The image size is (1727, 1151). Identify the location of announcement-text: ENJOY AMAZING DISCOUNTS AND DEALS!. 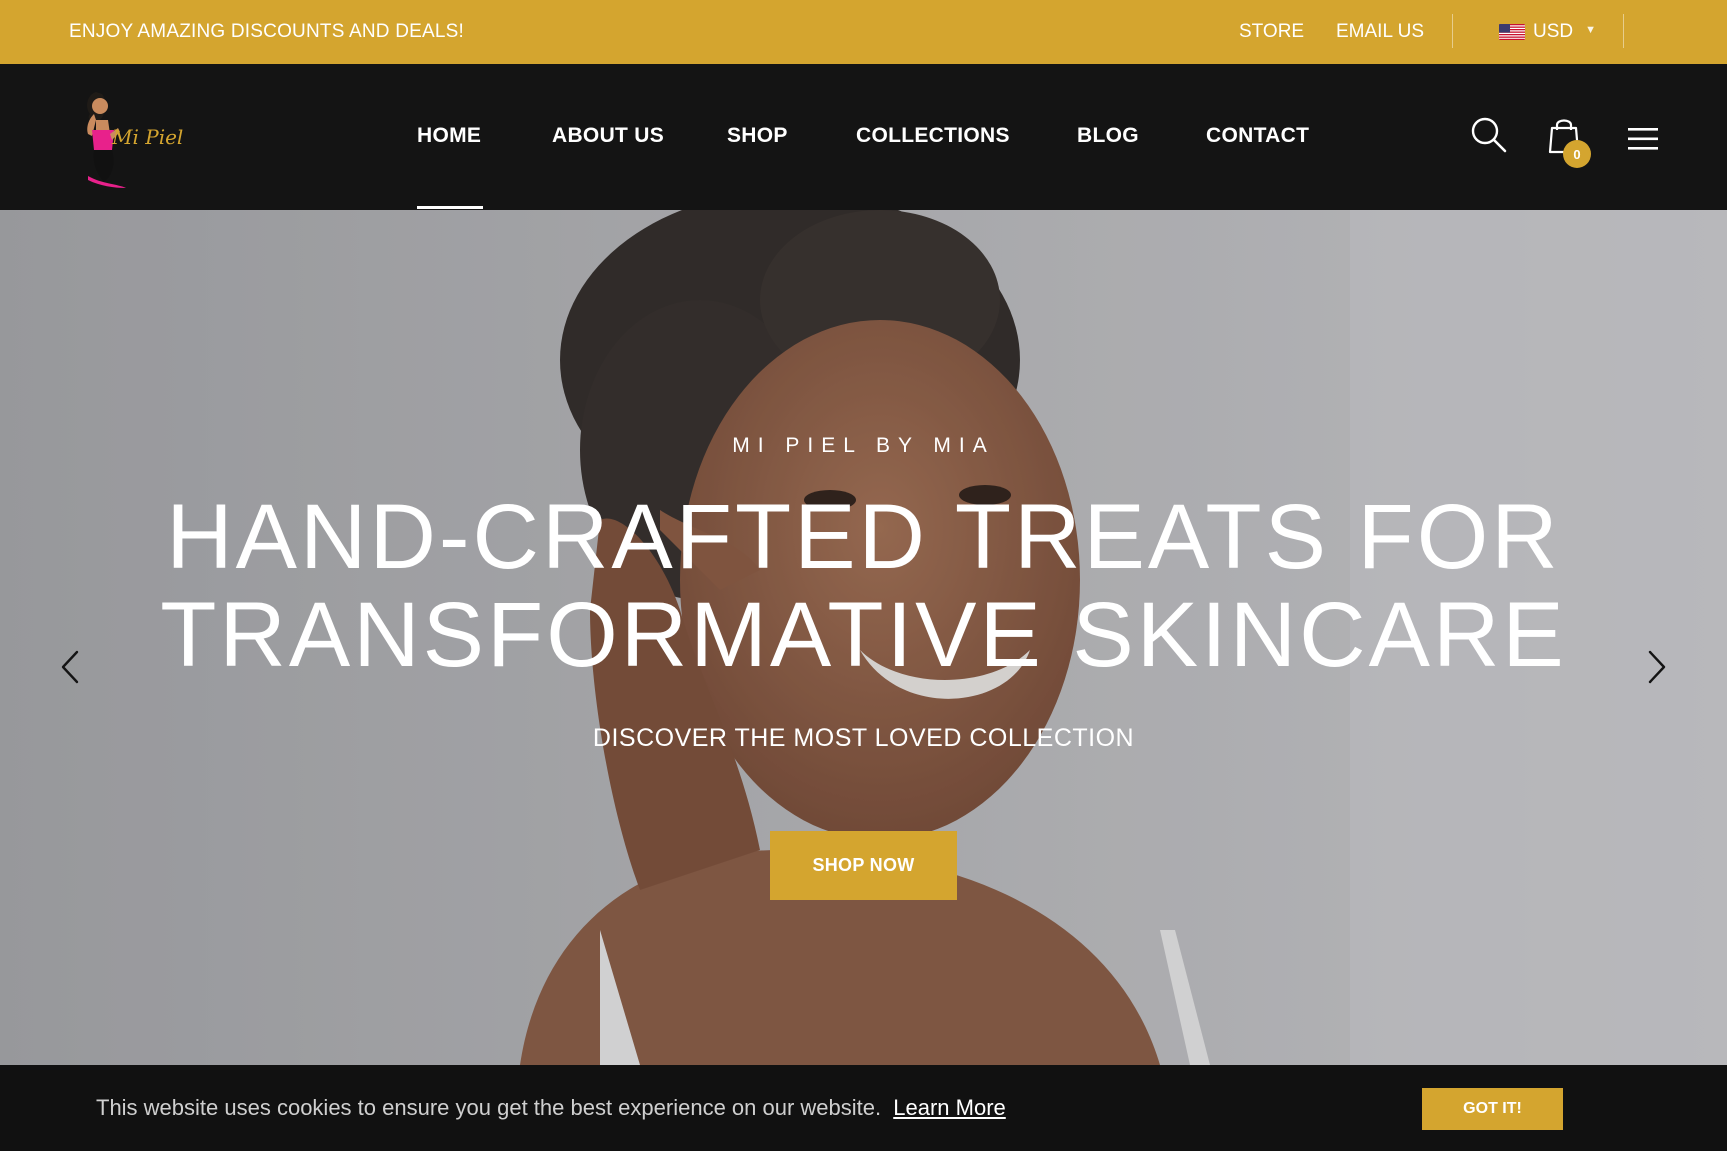
(266, 31).